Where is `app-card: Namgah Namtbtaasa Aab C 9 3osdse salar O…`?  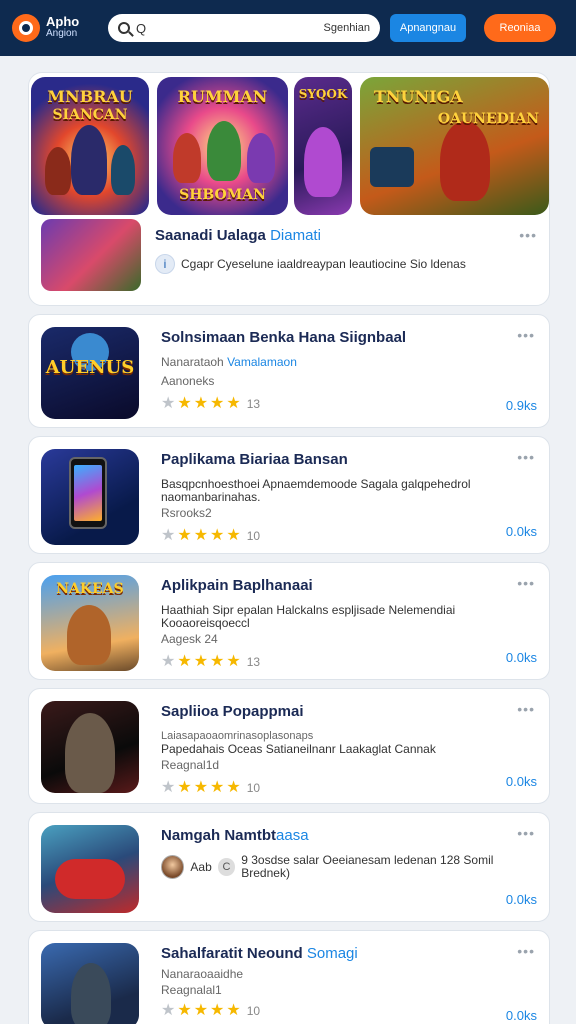 app-card: Namgah Namtbtaasa Aab C 9 3osdse salar O… is located at coordinates (289, 867).